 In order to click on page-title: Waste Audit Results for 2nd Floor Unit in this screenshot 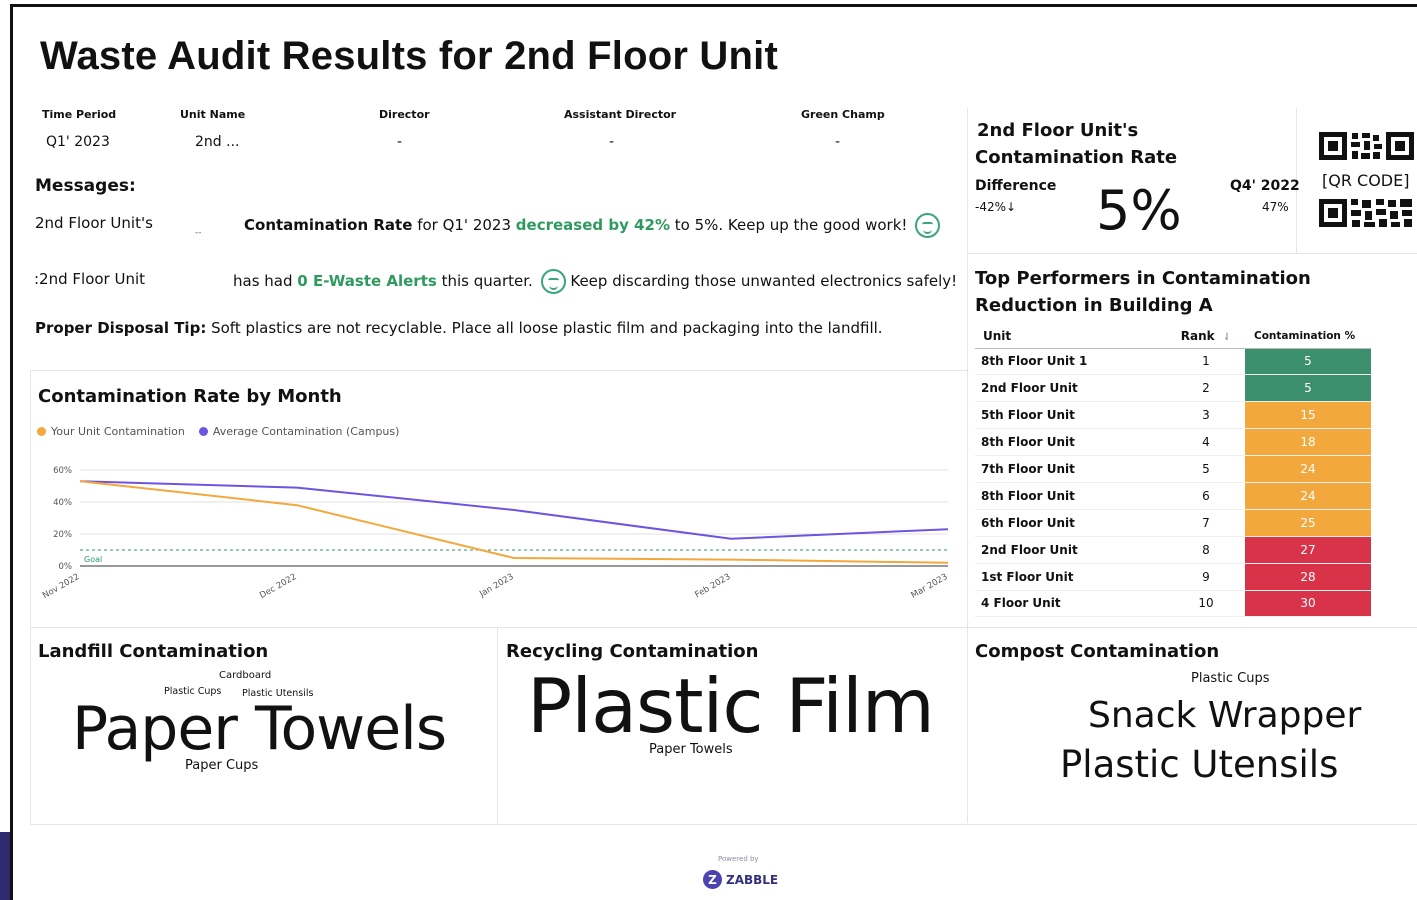, I will do `click(409, 56)`.